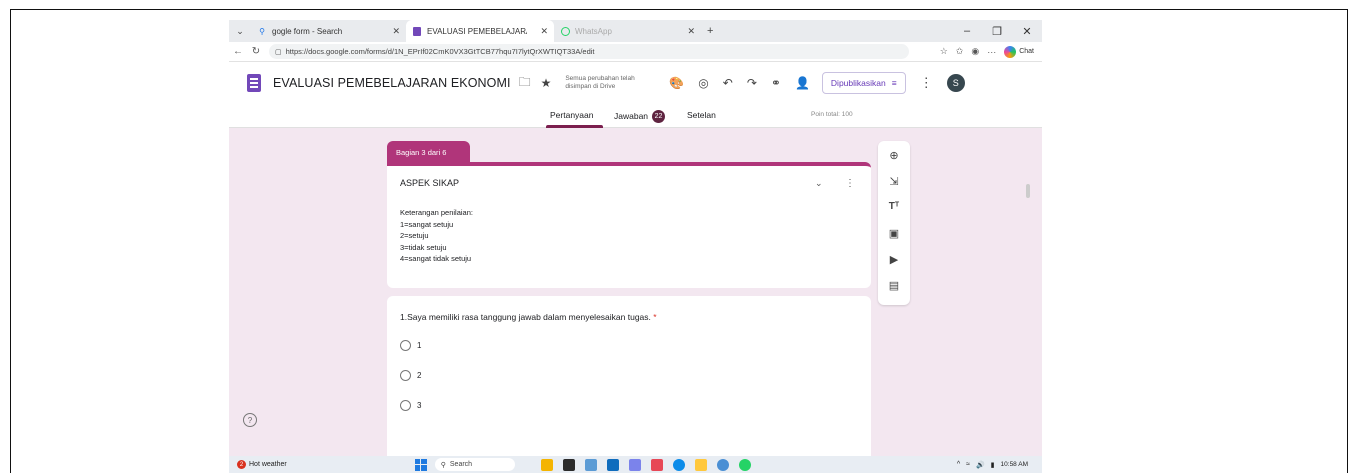 The height and width of the screenshot is (473, 1358). Describe the element at coordinates (655, 317) in the screenshot. I see `required-mark: *` at that location.